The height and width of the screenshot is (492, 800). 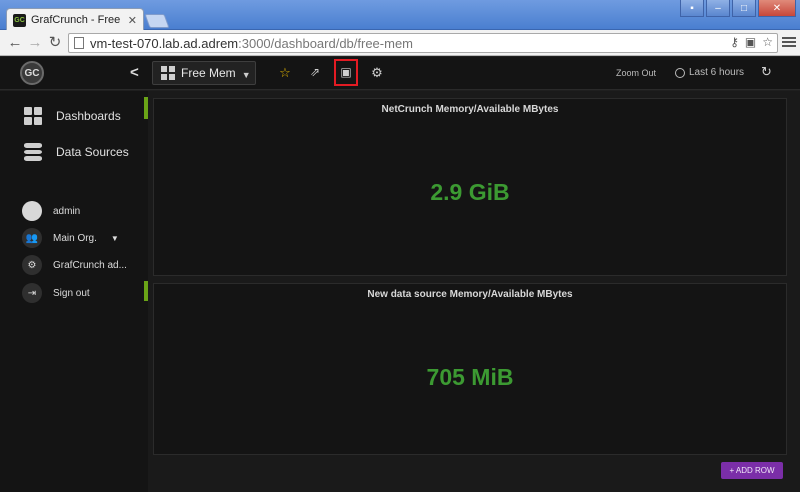 What do you see at coordinates (33, 152) in the screenshot?
I see `database-icon` at bounding box center [33, 152].